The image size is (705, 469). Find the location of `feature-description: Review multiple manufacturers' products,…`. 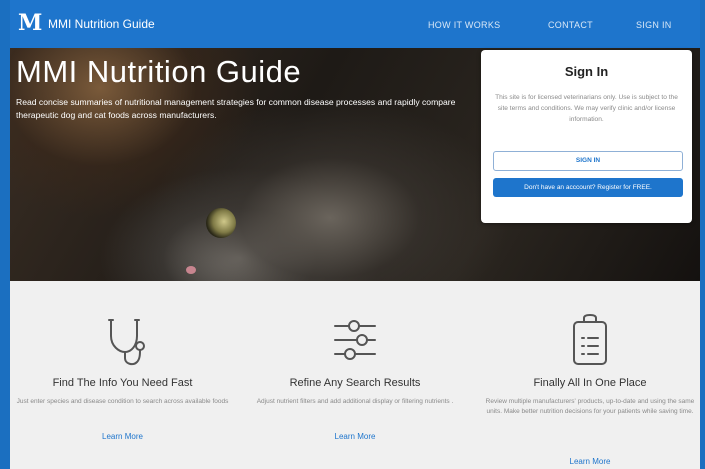

feature-description: Review multiple manufacturers' products,… is located at coordinates (590, 406).